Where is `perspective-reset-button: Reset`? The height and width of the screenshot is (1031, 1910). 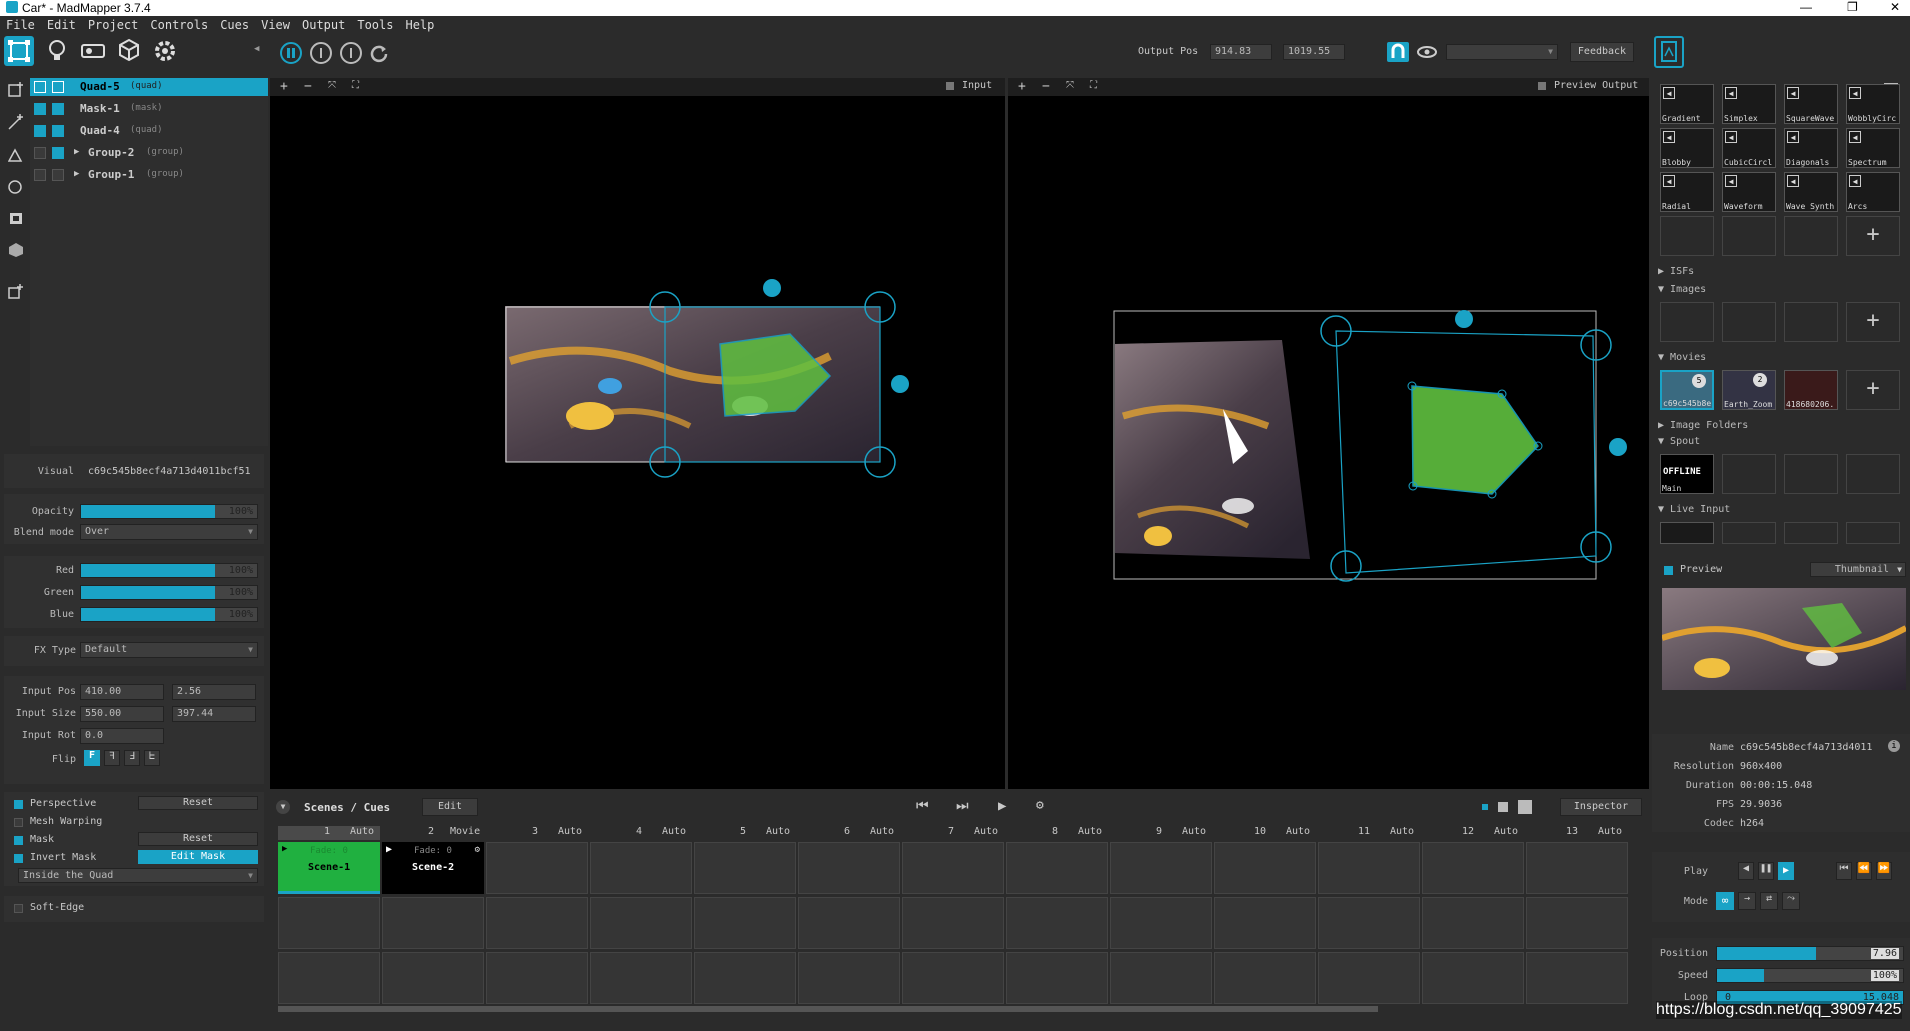 perspective-reset-button: Reset is located at coordinates (198, 803).